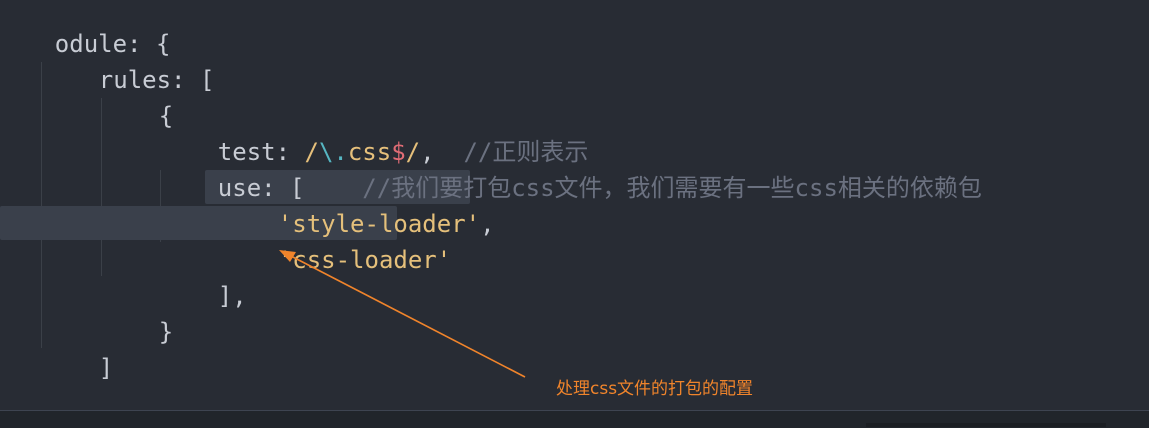 This screenshot has width=1149, height=428. What do you see at coordinates (402, 314) in the screenshot?
I see `annotation-arrow` at bounding box center [402, 314].